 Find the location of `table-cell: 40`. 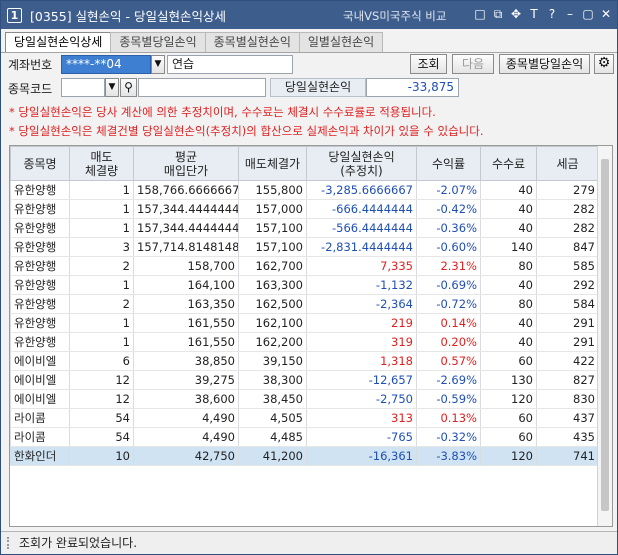

table-cell: 40 is located at coordinates (508, 190).